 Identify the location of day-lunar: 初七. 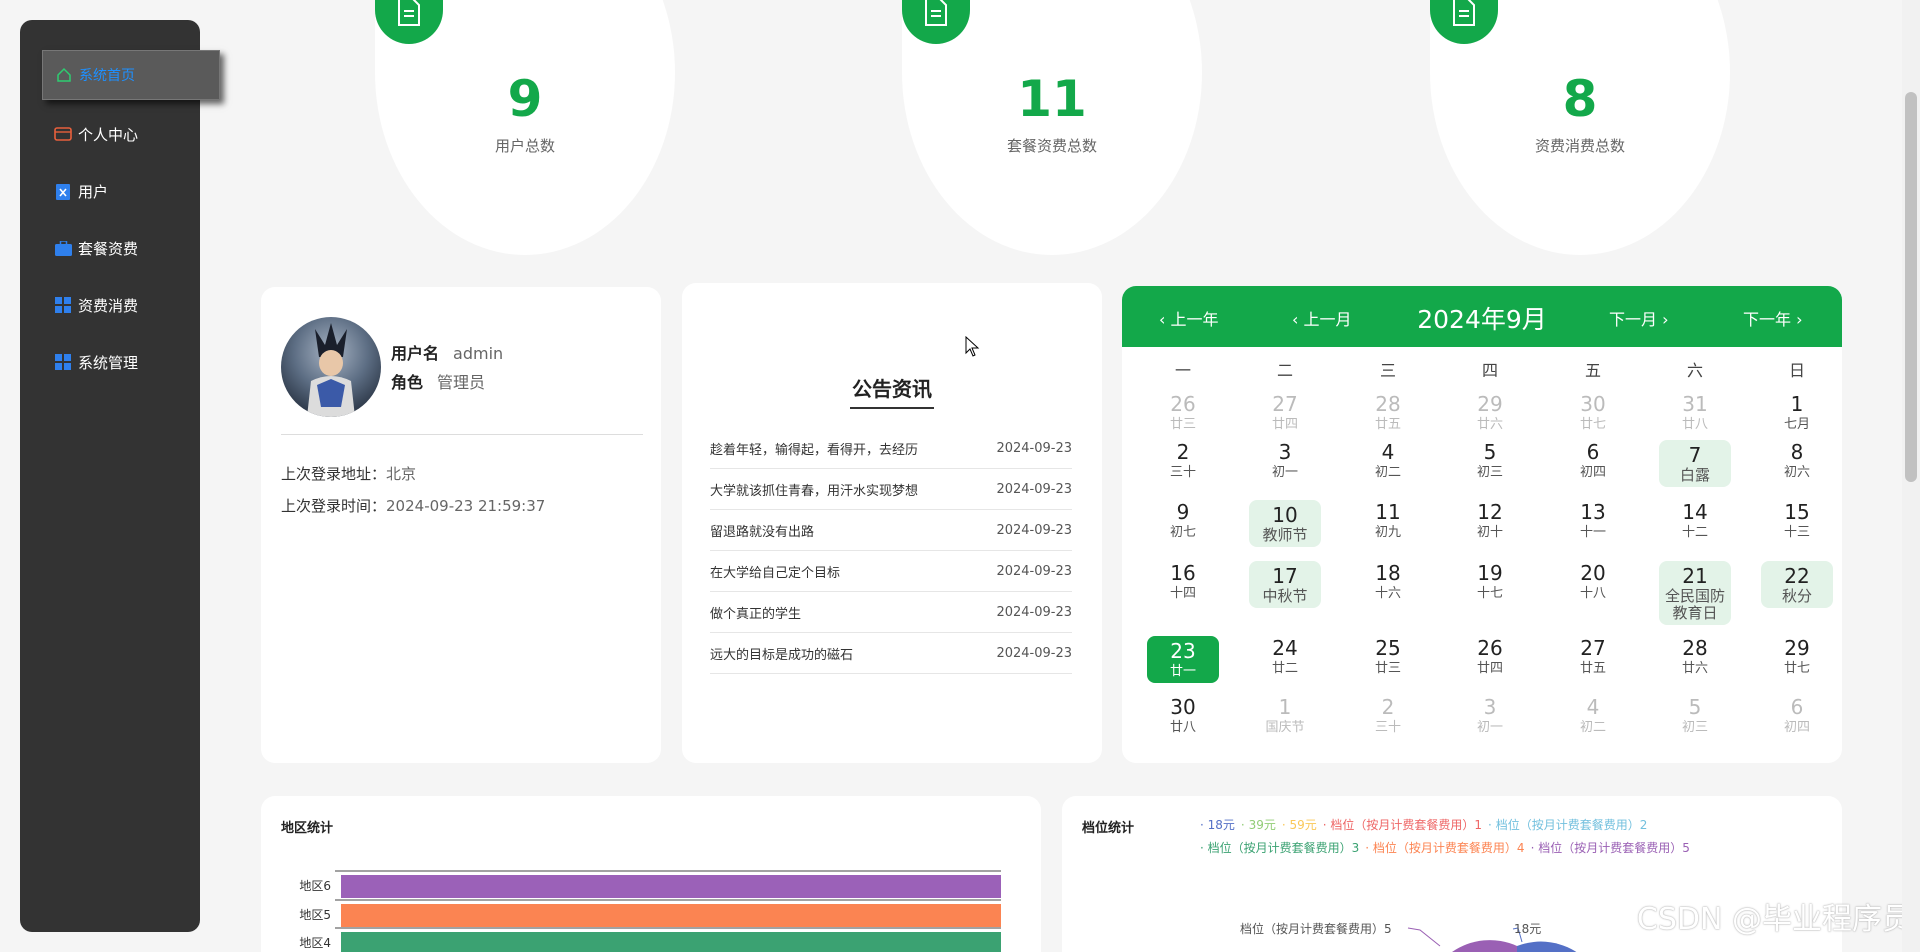
(1182, 532).